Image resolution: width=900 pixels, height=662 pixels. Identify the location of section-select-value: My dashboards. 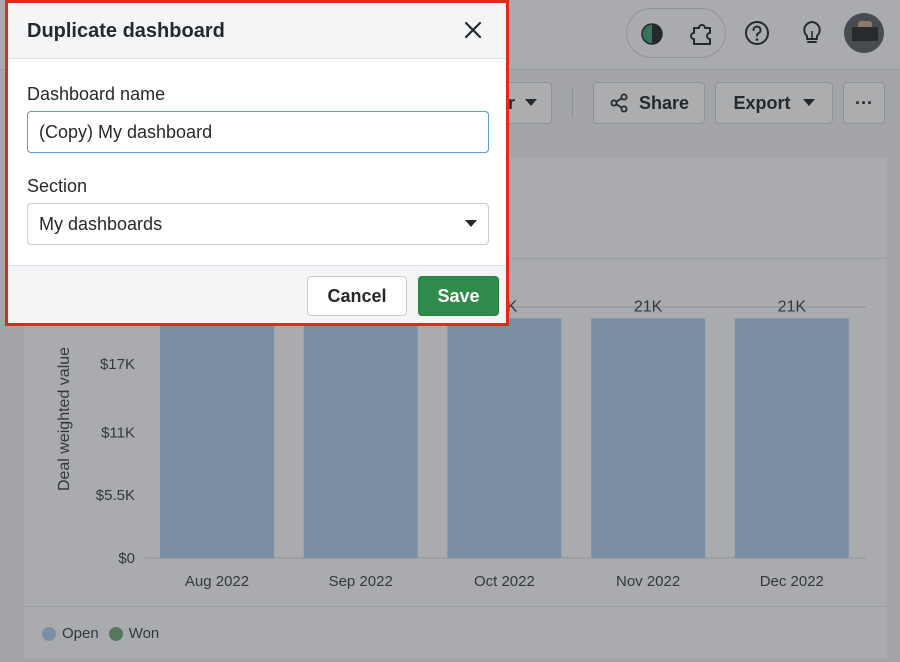
(101, 223).